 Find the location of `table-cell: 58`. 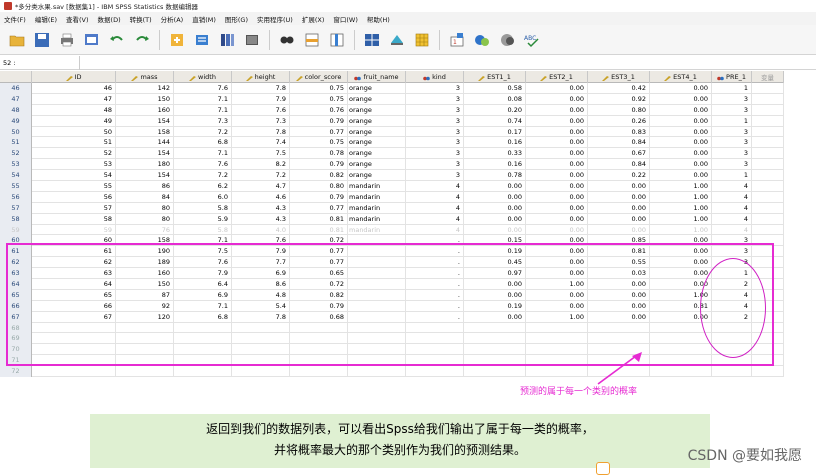

table-cell: 58 is located at coordinates (74, 219).